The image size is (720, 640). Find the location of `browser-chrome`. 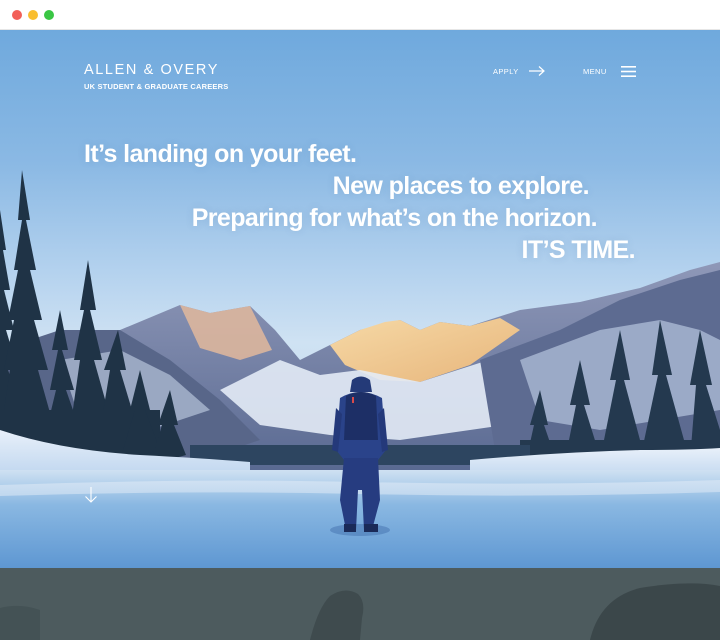

browser-chrome is located at coordinates (360, 15).